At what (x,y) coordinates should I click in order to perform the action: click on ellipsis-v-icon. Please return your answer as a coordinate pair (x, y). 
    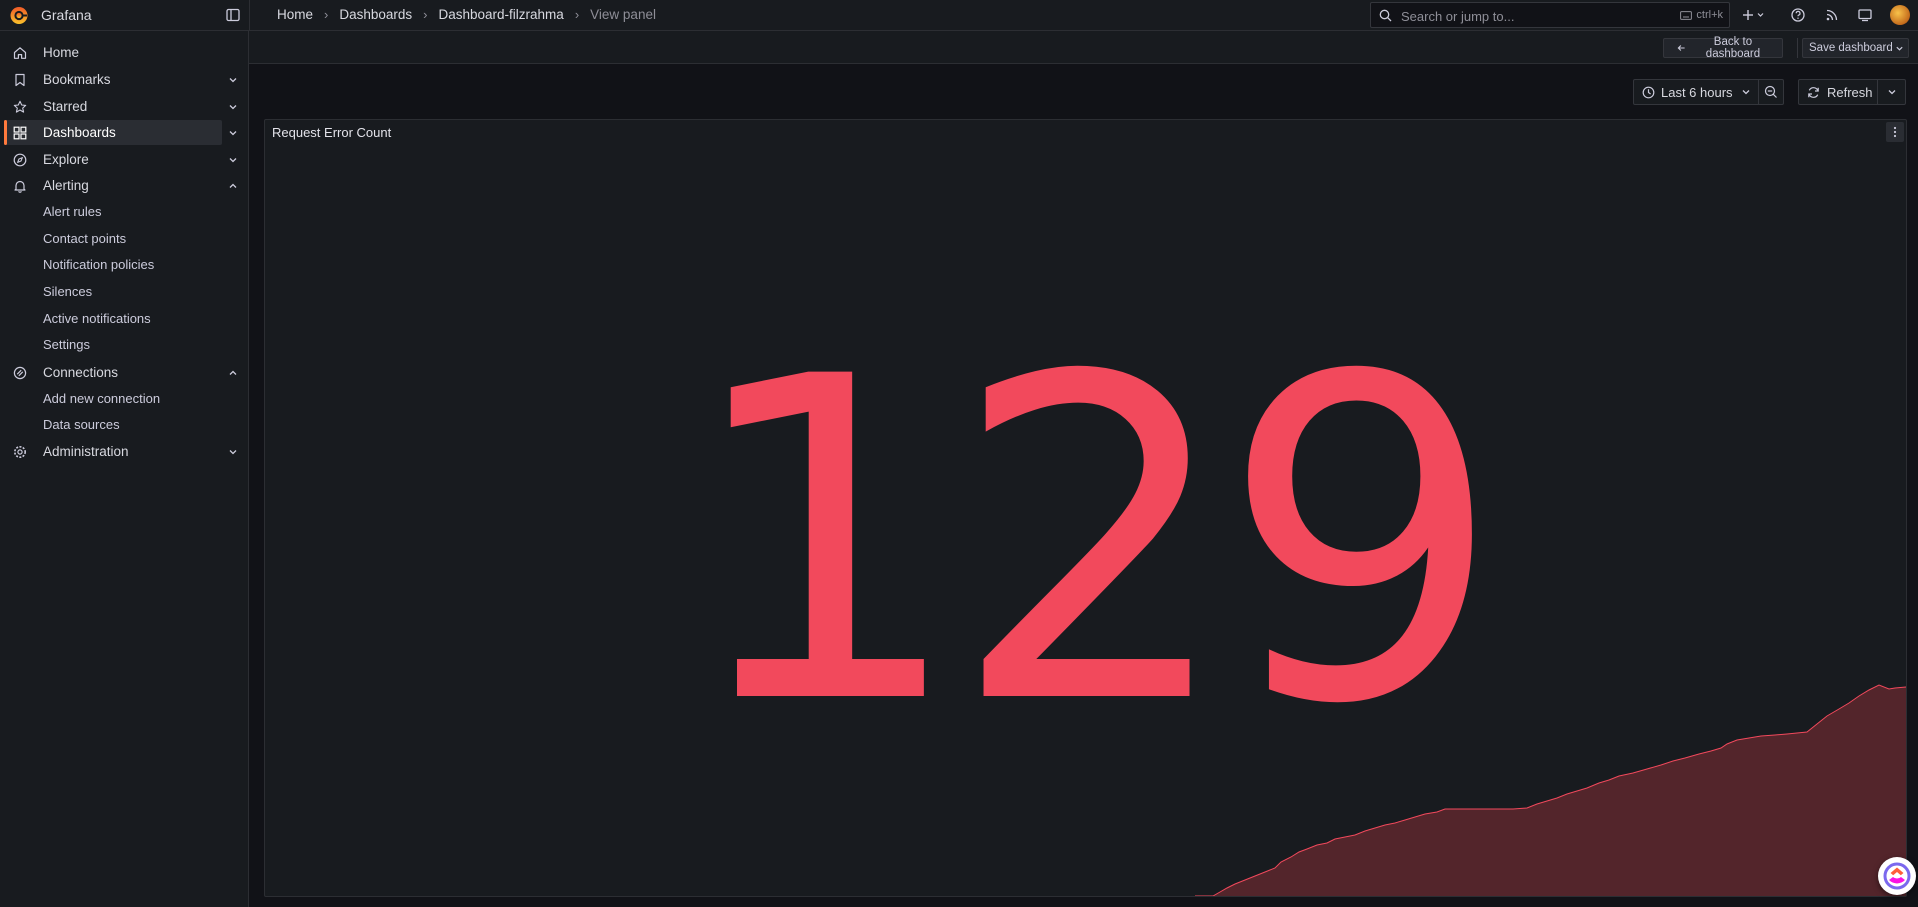
    Looking at the image, I should click on (1895, 132).